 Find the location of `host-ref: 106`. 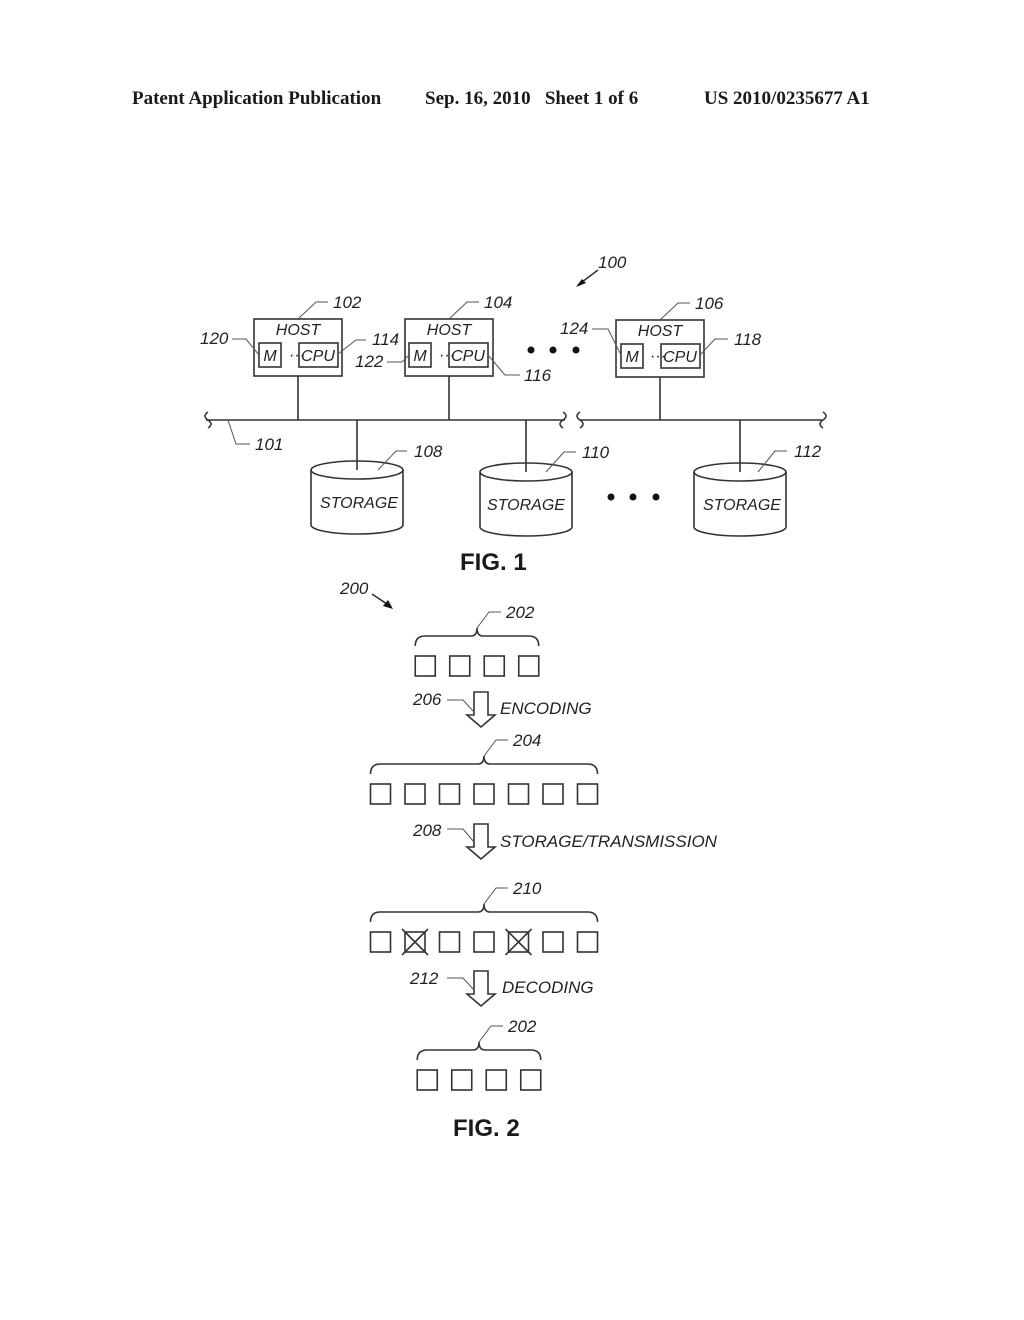

host-ref: 106 is located at coordinates (709, 303).